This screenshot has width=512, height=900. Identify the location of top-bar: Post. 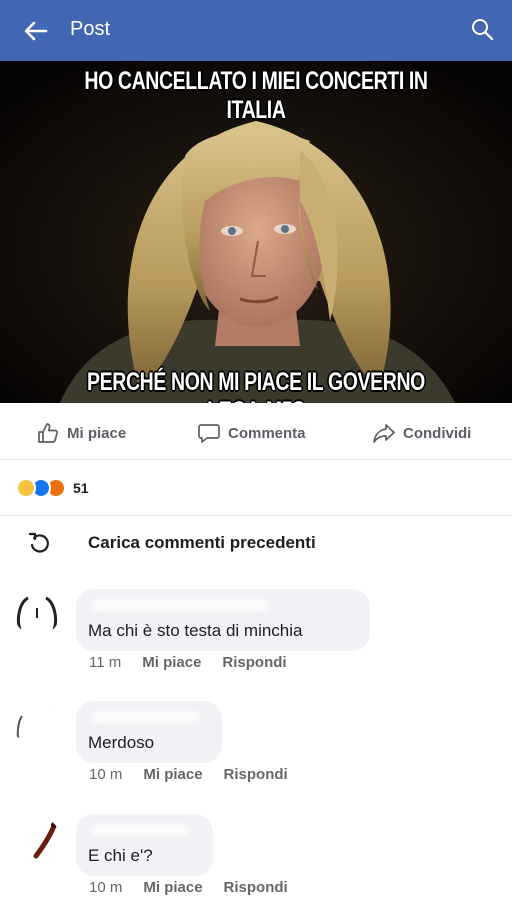
(256, 30).